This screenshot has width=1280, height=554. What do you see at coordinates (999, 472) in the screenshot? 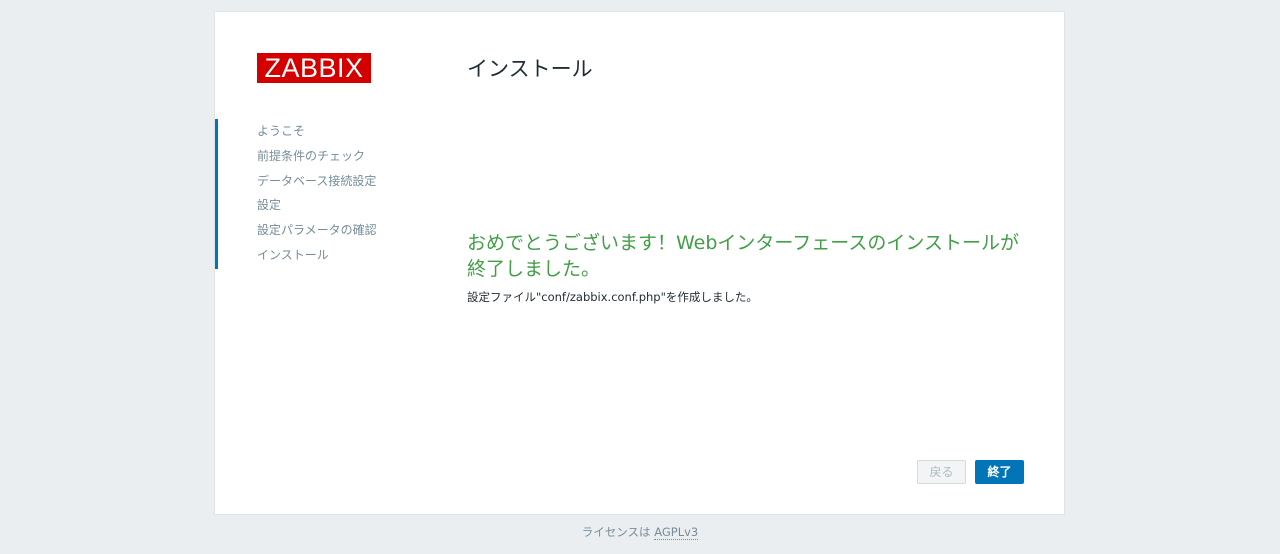
I see `finish-button: 終了` at bounding box center [999, 472].